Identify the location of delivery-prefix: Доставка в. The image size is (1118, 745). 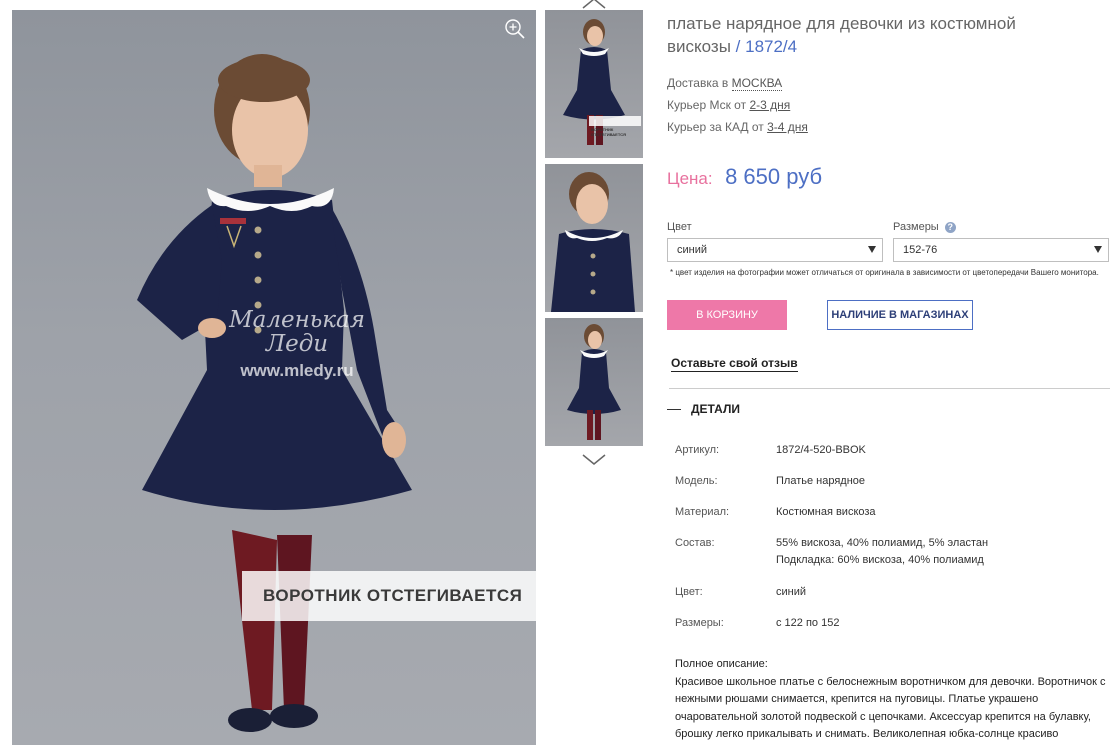
(698, 83).